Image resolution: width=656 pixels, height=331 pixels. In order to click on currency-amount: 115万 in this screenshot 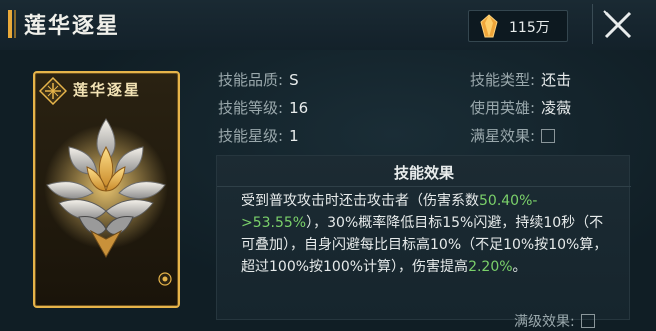, I will do `click(529, 28)`.